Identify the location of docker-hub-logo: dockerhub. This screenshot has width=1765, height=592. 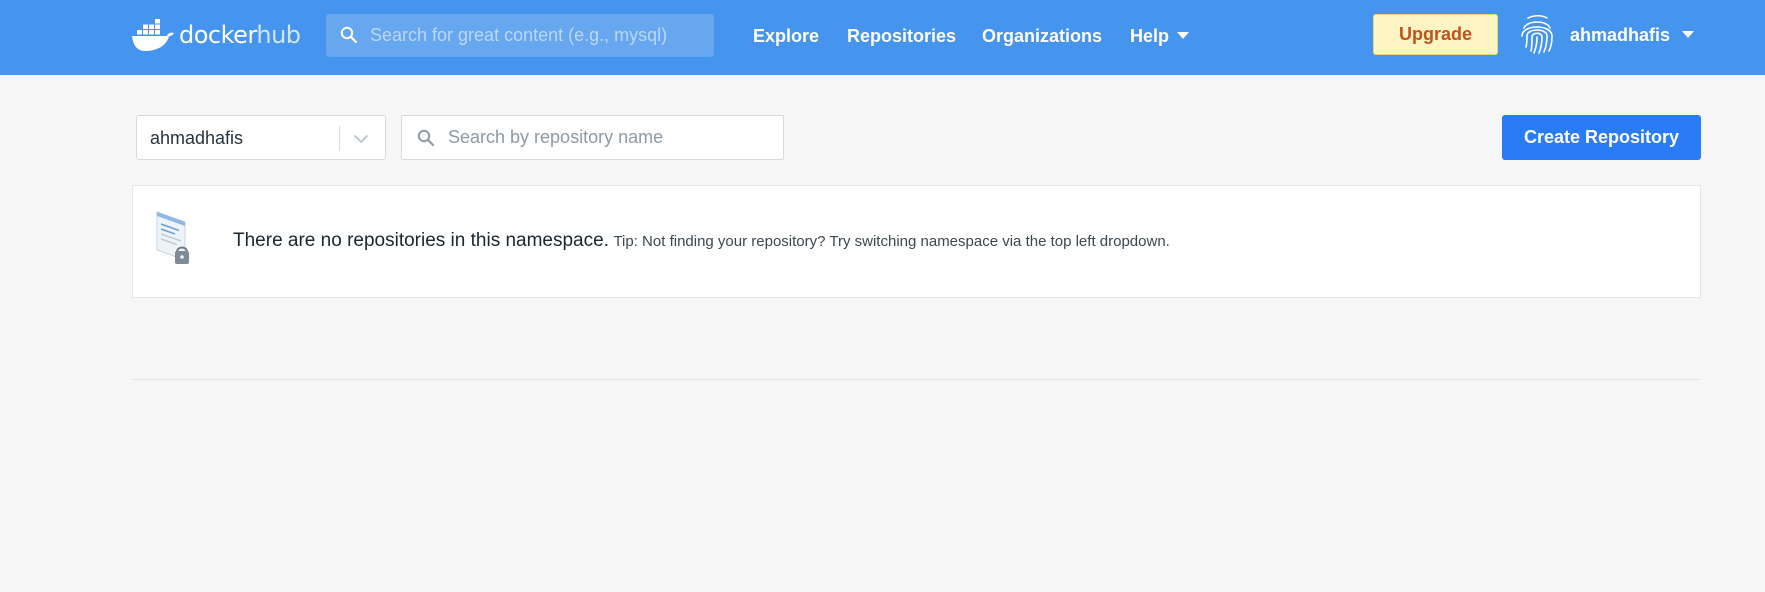
(216, 35).